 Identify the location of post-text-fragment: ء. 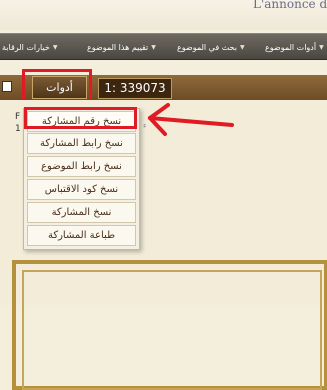
(145, 125).